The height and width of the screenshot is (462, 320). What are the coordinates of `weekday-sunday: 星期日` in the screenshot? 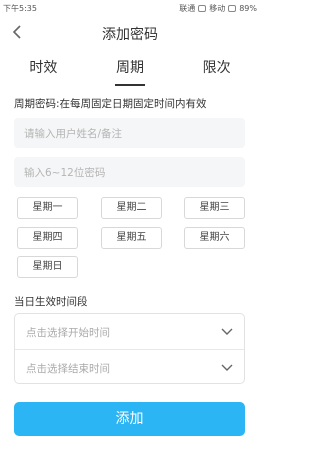 It's located at (47, 267).